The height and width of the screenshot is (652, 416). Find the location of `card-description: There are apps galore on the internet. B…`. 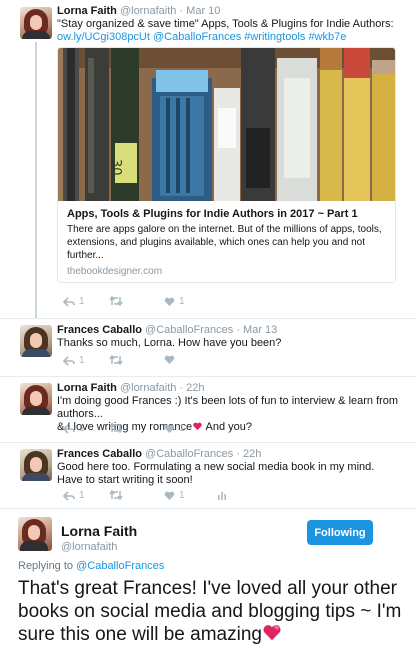

card-description: There are apps galore on the internet. B… is located at coordinates (224, 242).